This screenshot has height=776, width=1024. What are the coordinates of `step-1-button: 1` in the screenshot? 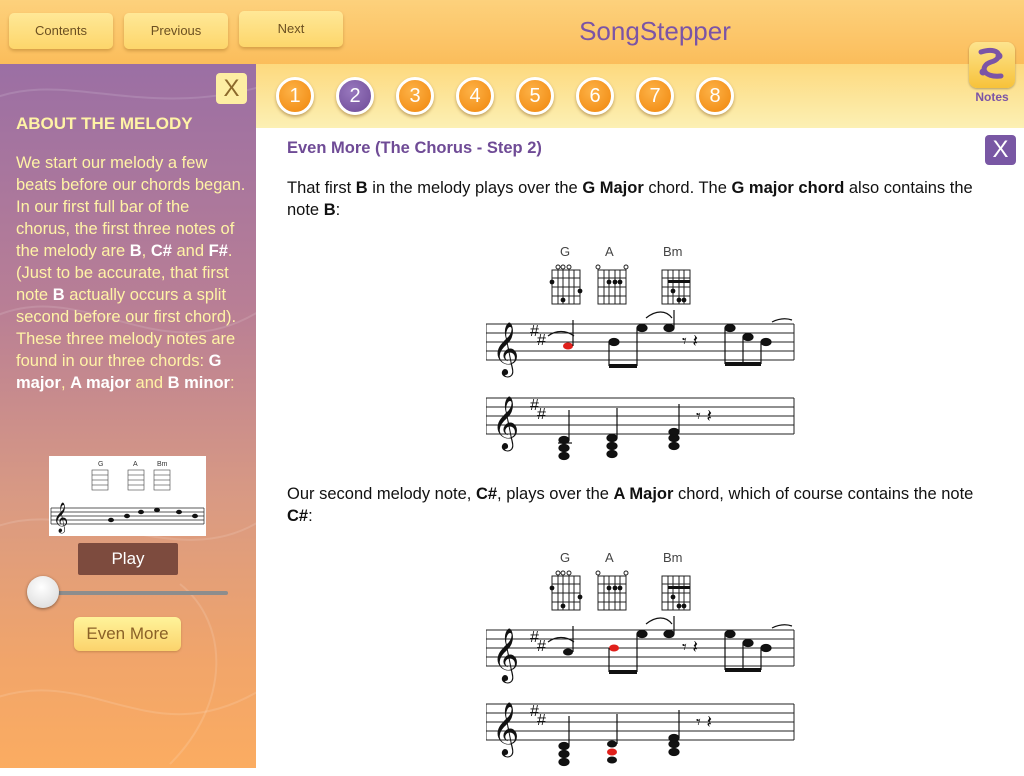 It's located at (295, 96).